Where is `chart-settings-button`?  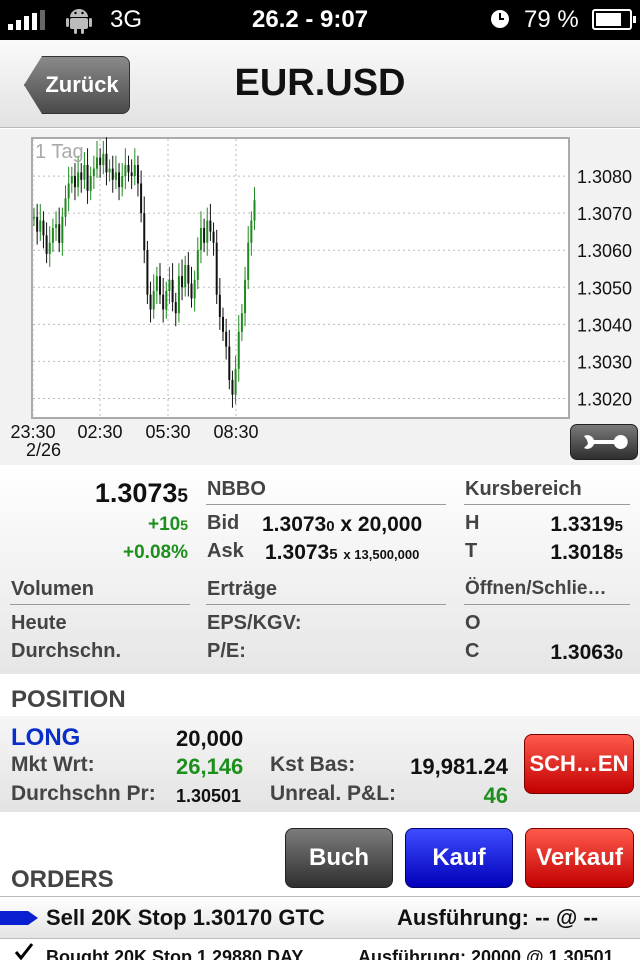
chart-settings-button is located at coordinates (604, 442).